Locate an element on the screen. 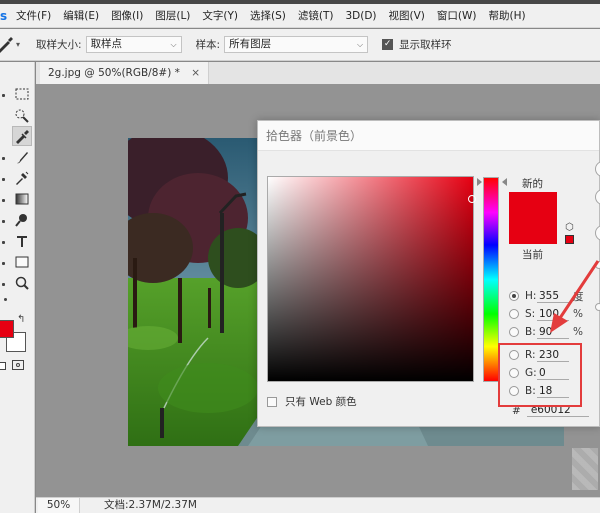  rgb-highlight-annotation is located at coordinates (540, 375).